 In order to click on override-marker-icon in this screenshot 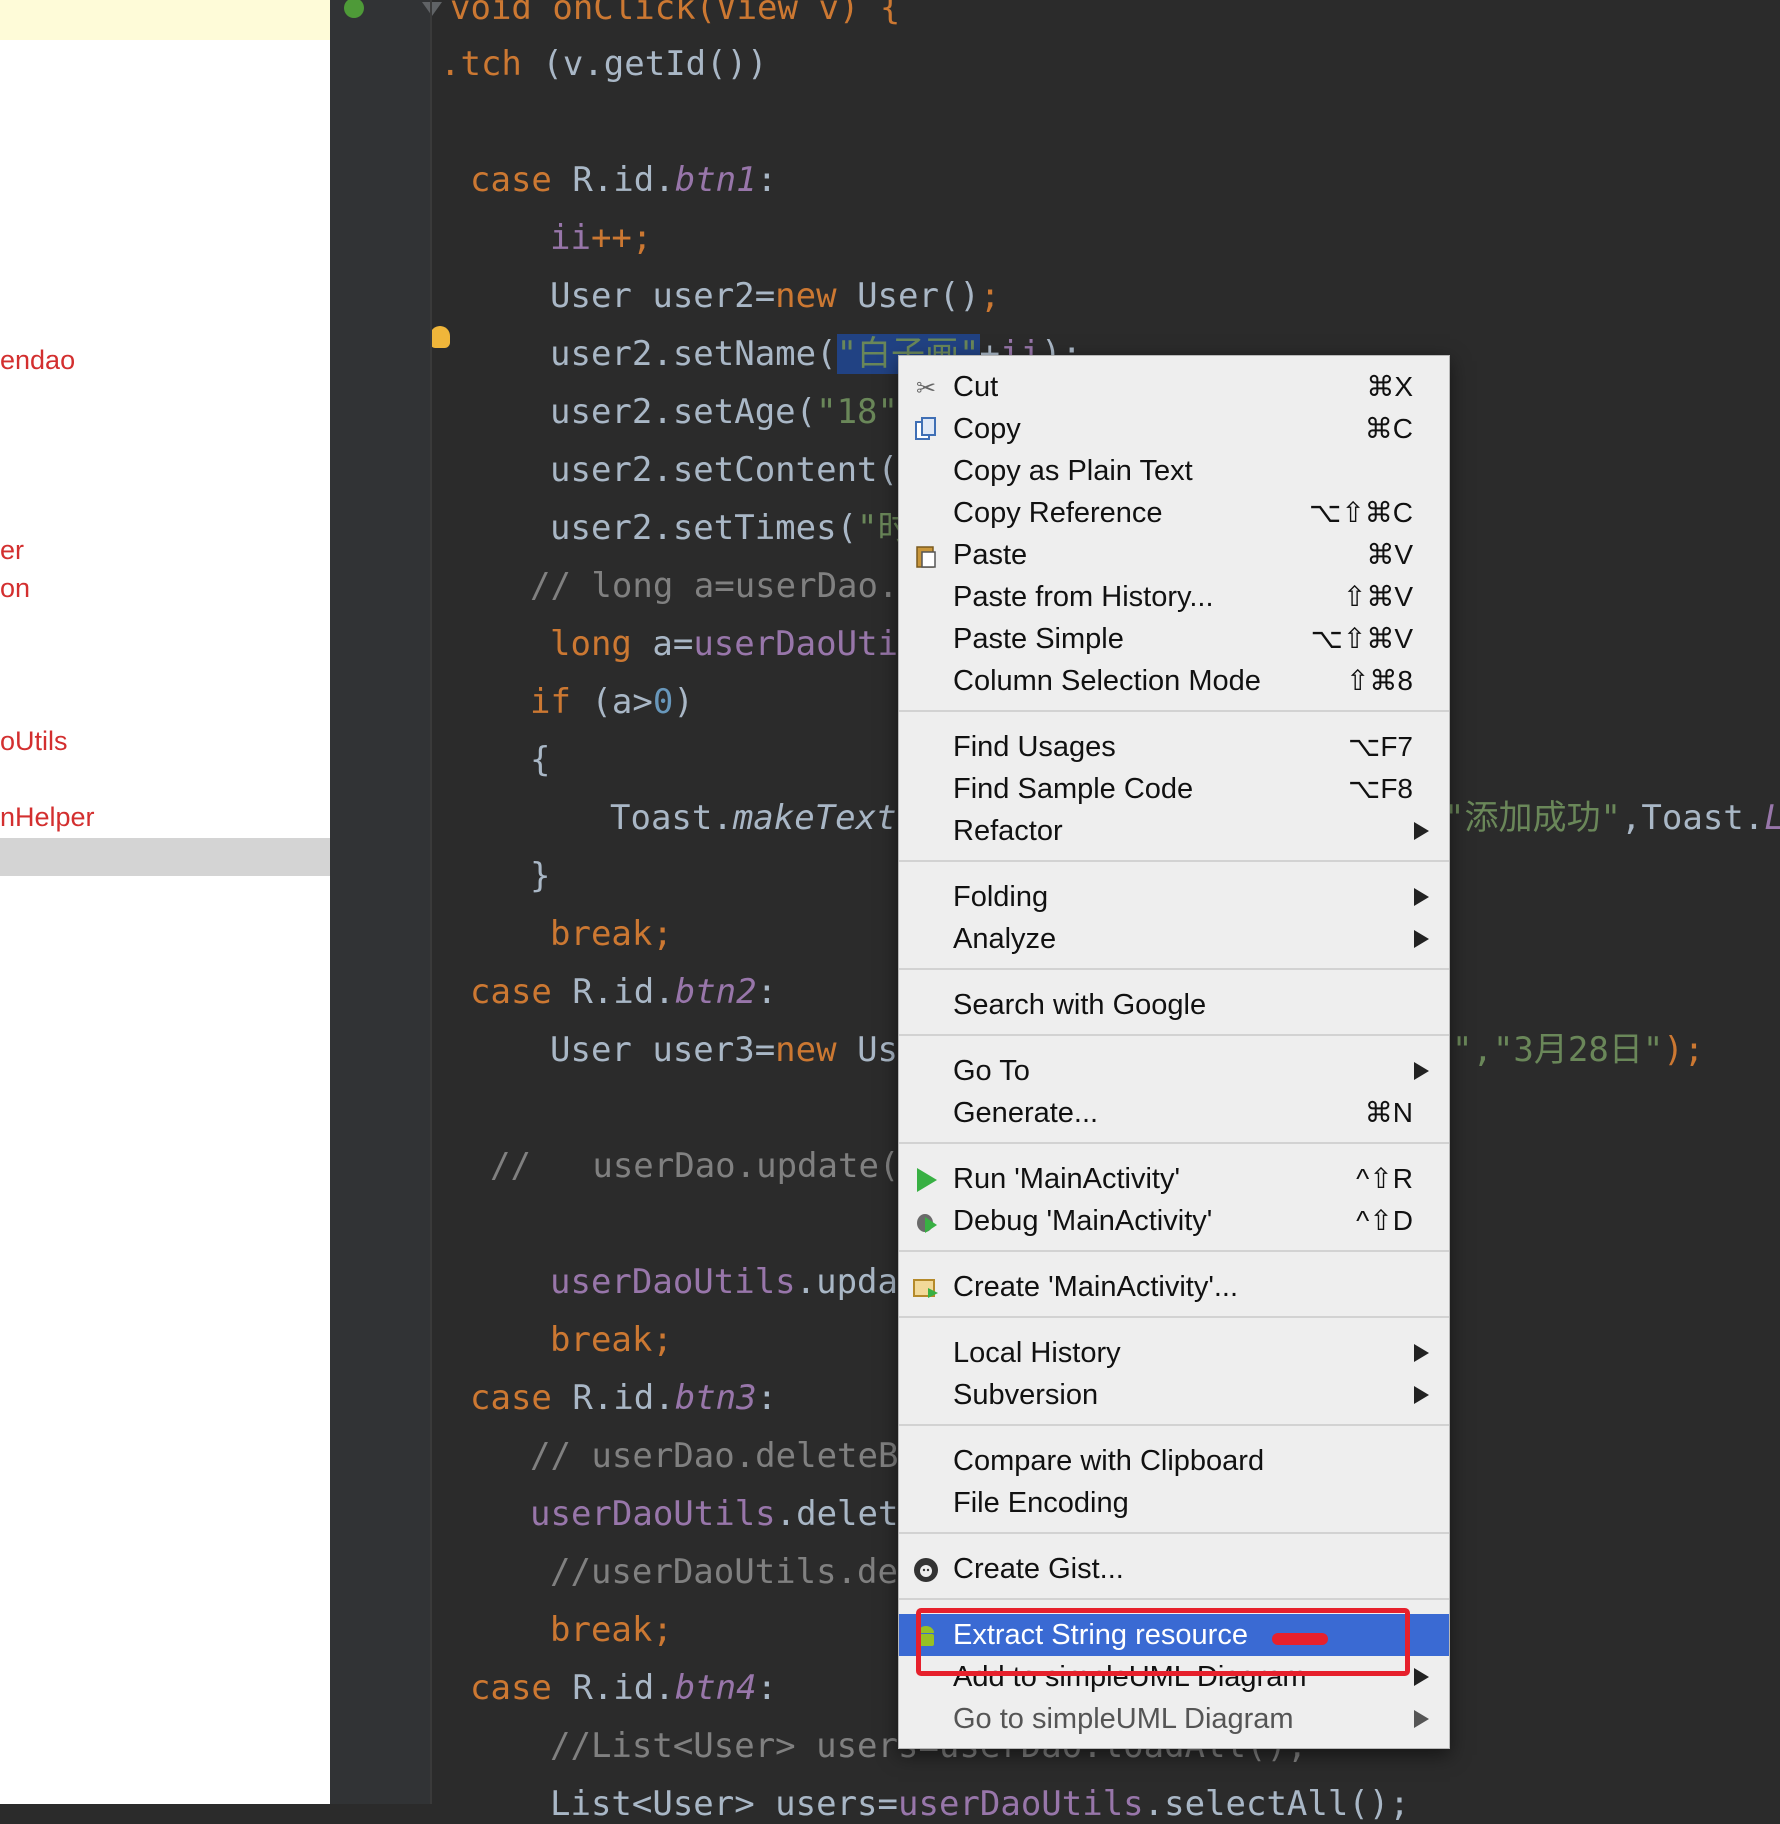, I will do `click(354, 9)`.